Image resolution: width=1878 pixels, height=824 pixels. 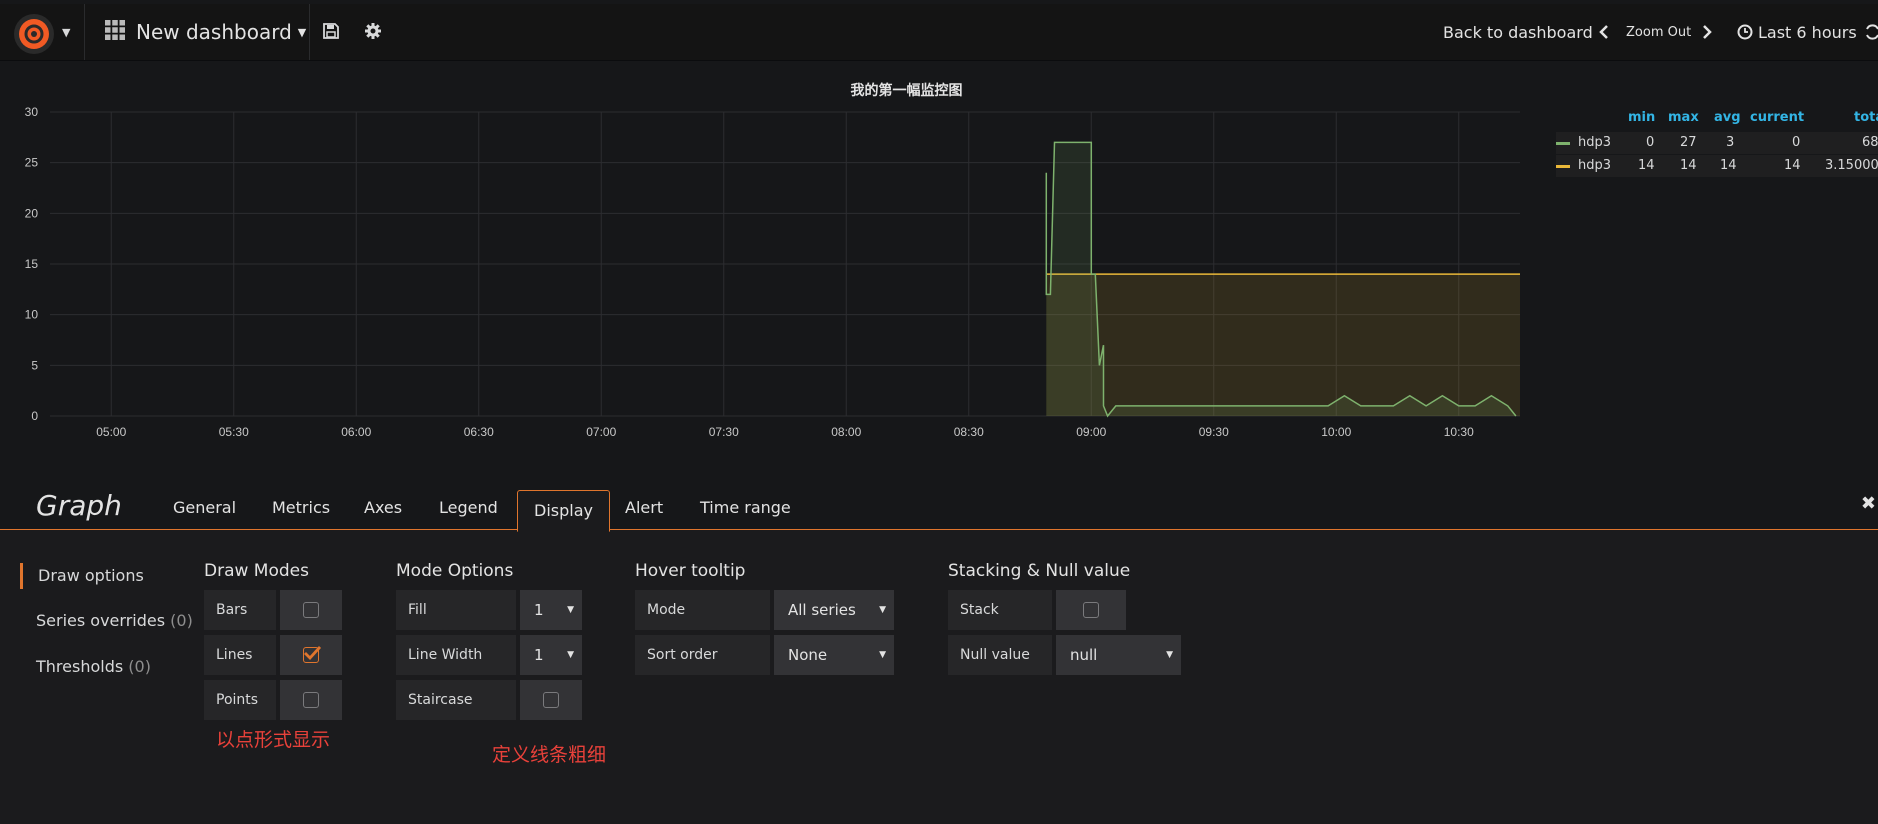 I want to click on stack-checkbox, so click(x=1091, y=610).